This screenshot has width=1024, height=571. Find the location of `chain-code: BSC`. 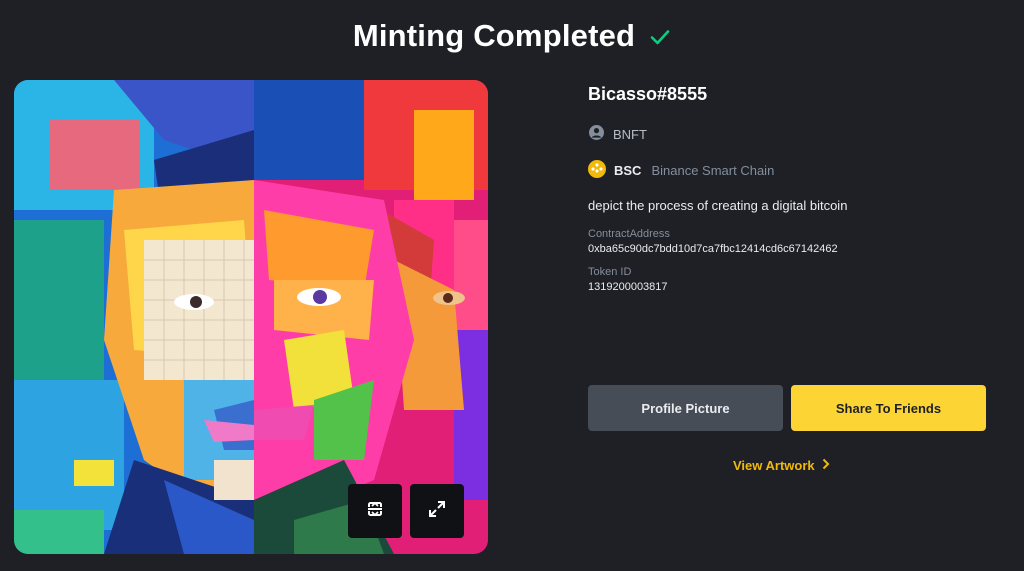

chain-code: BSC is located at coordinates (628, 170).